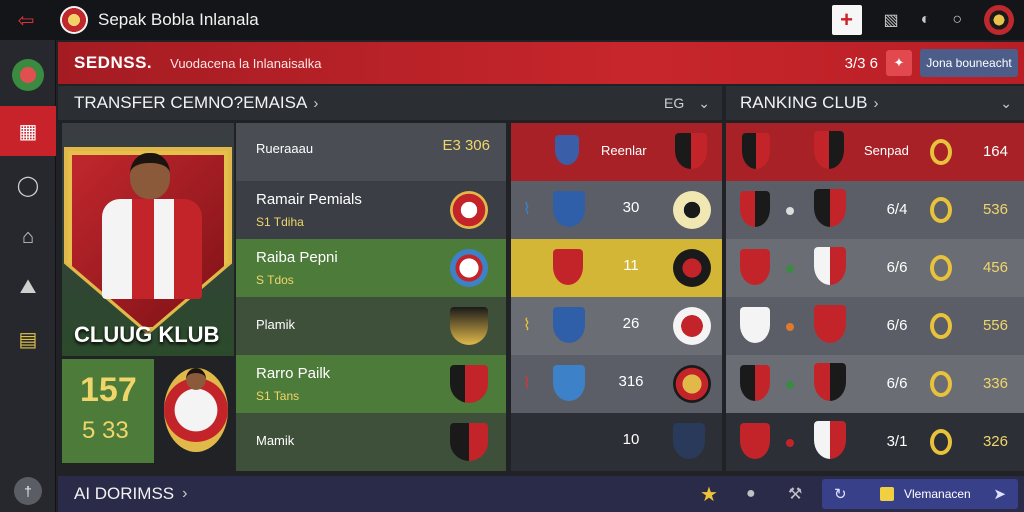  What do you see at coordinates (371, 442) in the screenshot?
I see `list-item: Mamik` at bounding box center [371, 442].